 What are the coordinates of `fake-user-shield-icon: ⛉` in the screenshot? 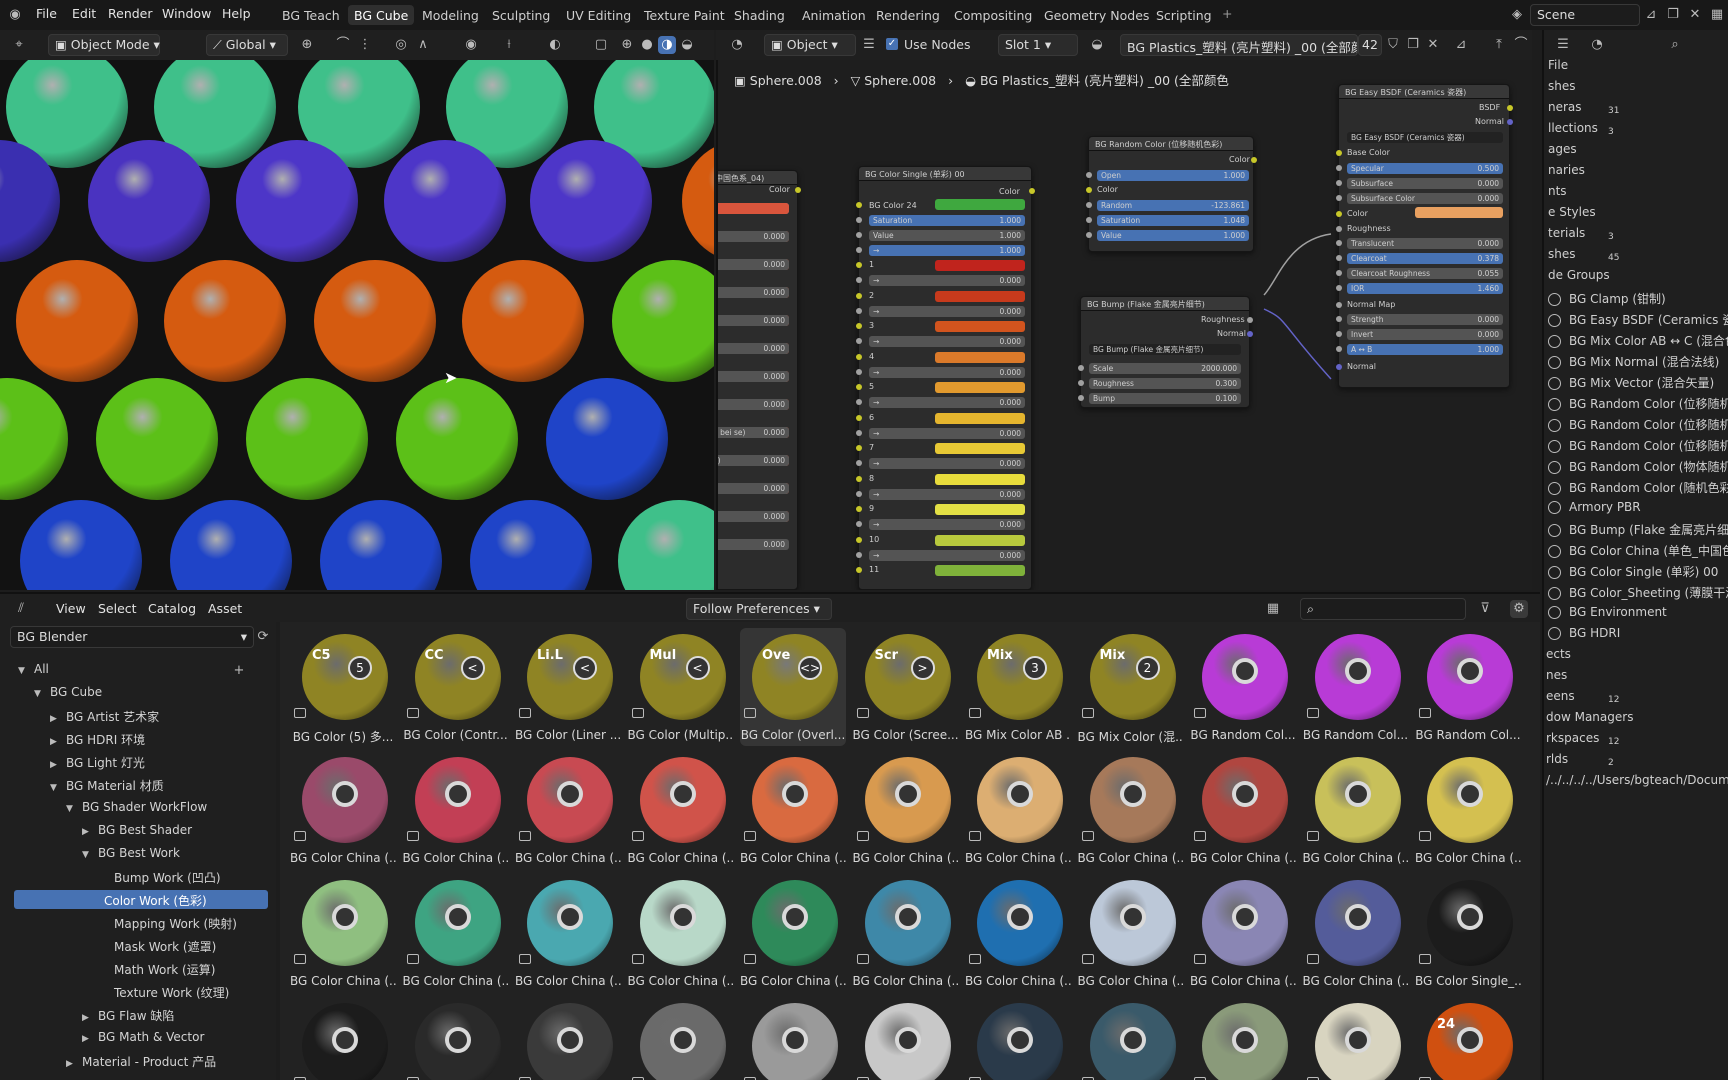 It's located at (1393, 45).